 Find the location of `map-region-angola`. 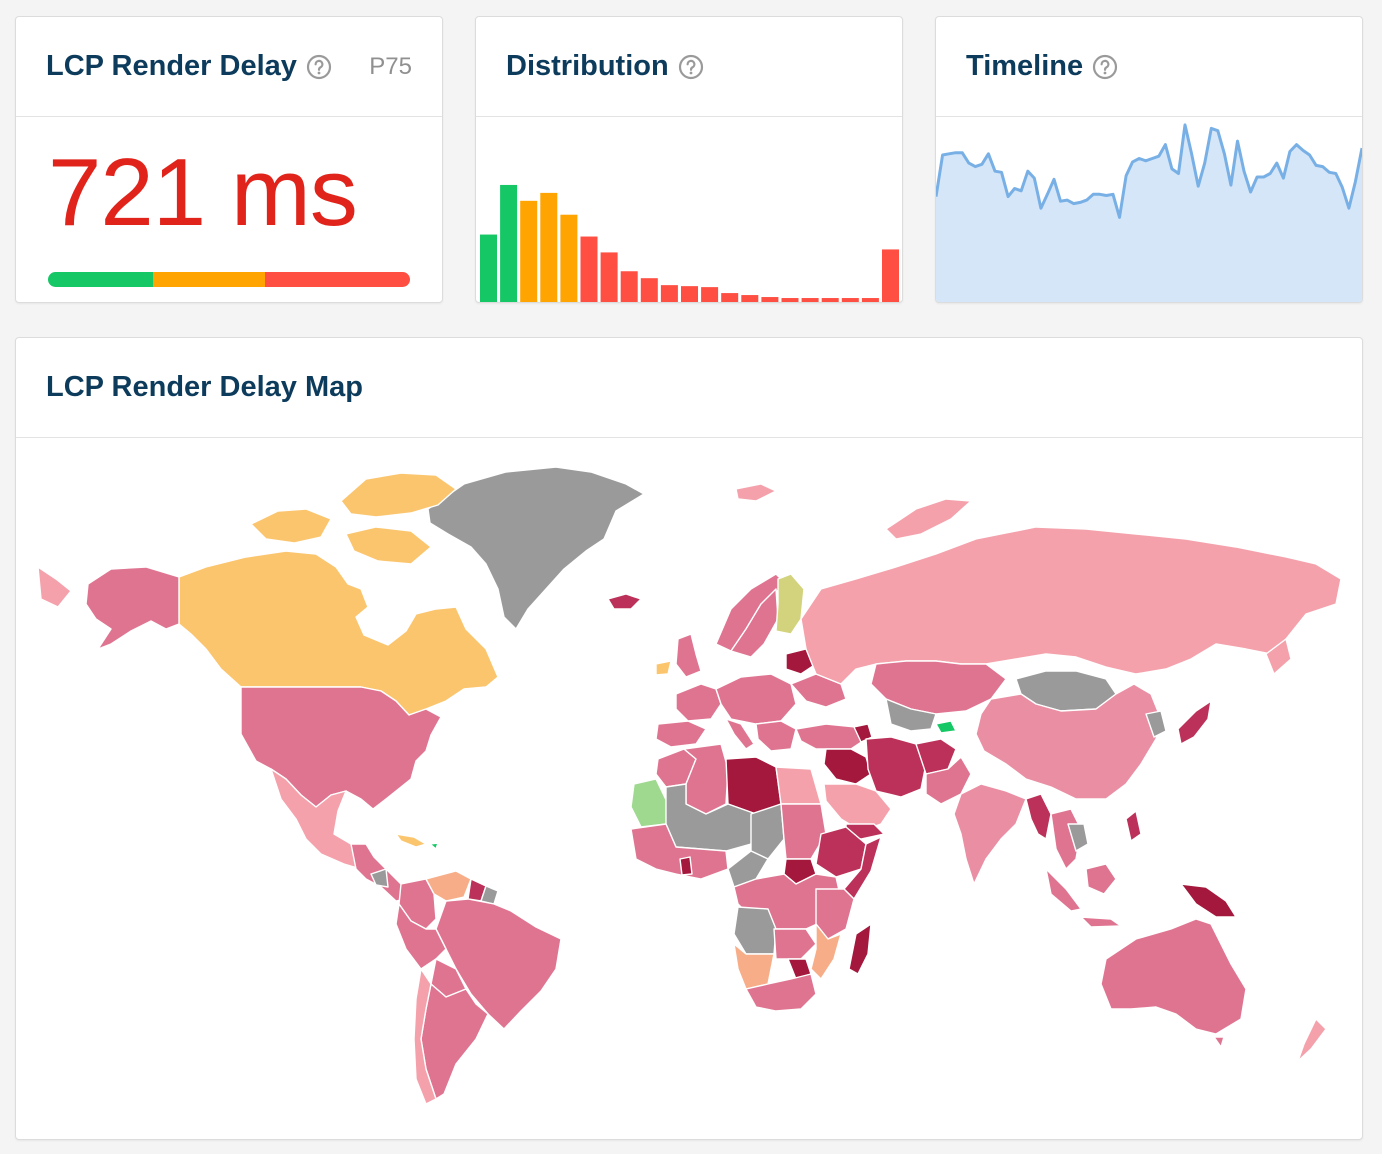

map-region-angola is located at coordinates (755, 930).